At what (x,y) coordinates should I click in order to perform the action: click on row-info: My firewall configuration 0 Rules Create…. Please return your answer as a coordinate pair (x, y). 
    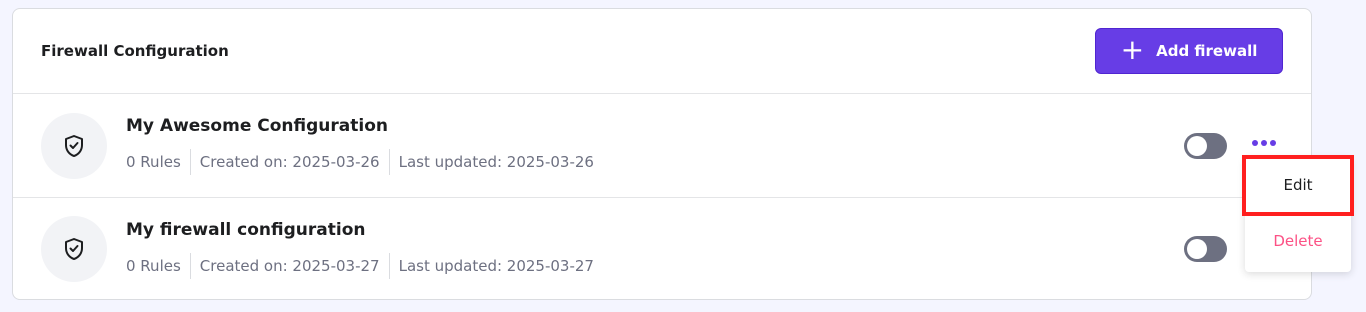
    Looking at the image, I should click on (364, 249).